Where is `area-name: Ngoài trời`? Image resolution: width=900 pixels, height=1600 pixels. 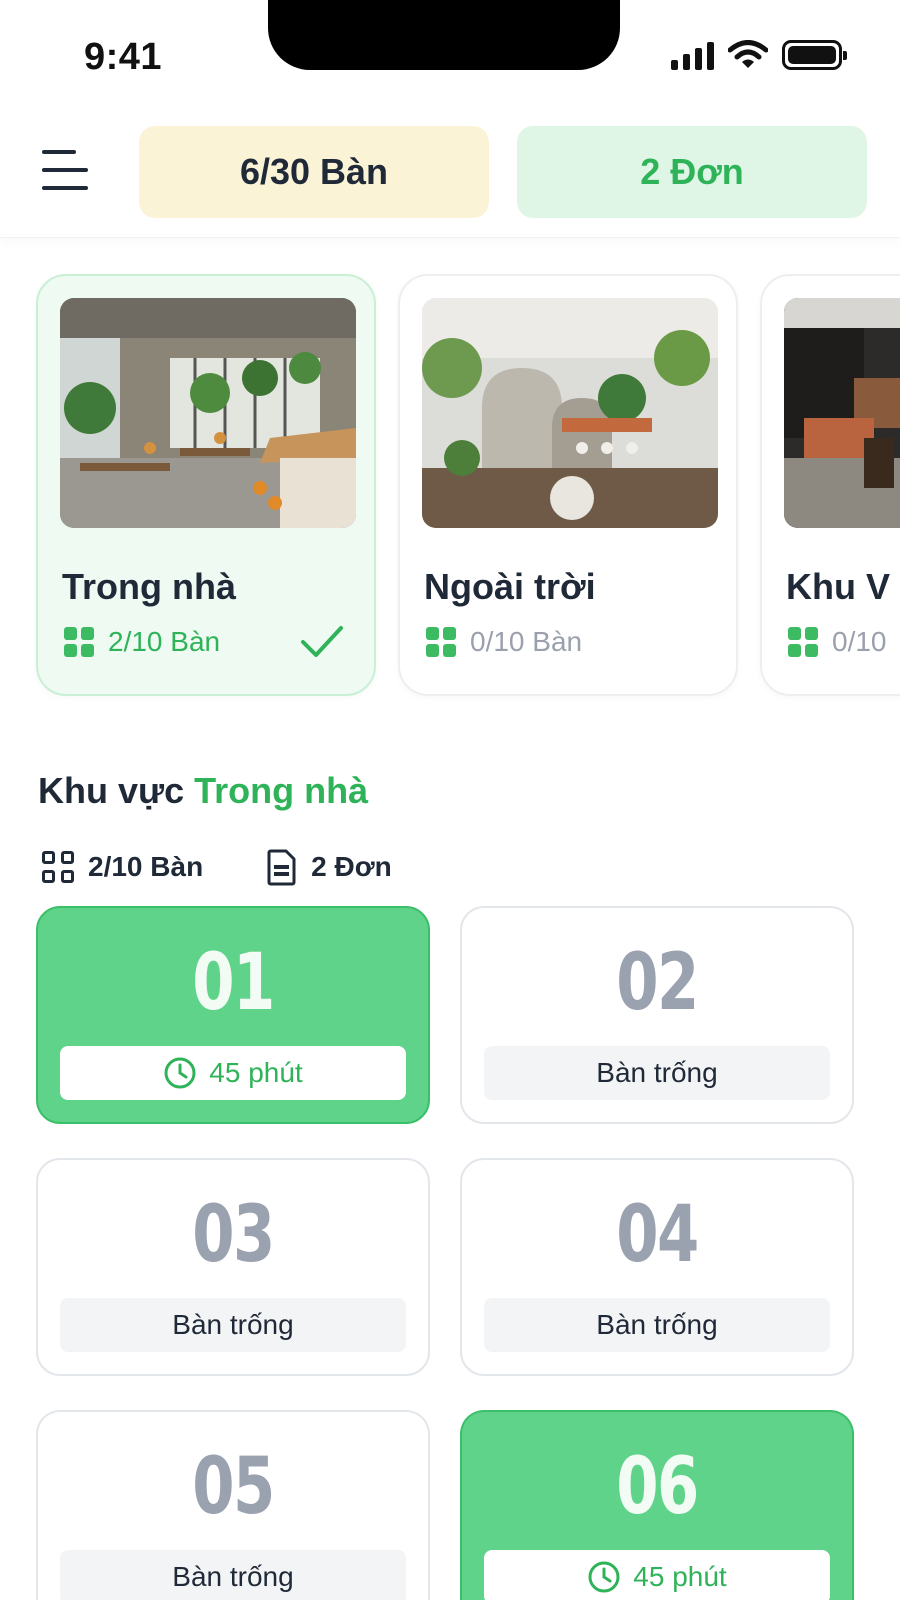
area-name: Ngoài trời is located at coordinates (510, 586).